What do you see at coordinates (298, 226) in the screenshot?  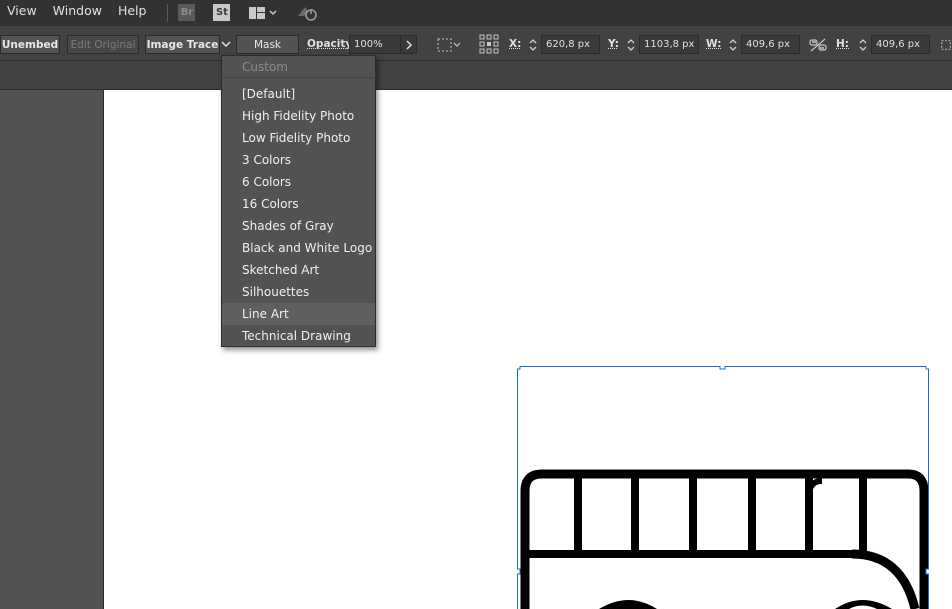 I see `preset-item-shades-of-gray: Shades of Gray` at bounding box center [298, 226].